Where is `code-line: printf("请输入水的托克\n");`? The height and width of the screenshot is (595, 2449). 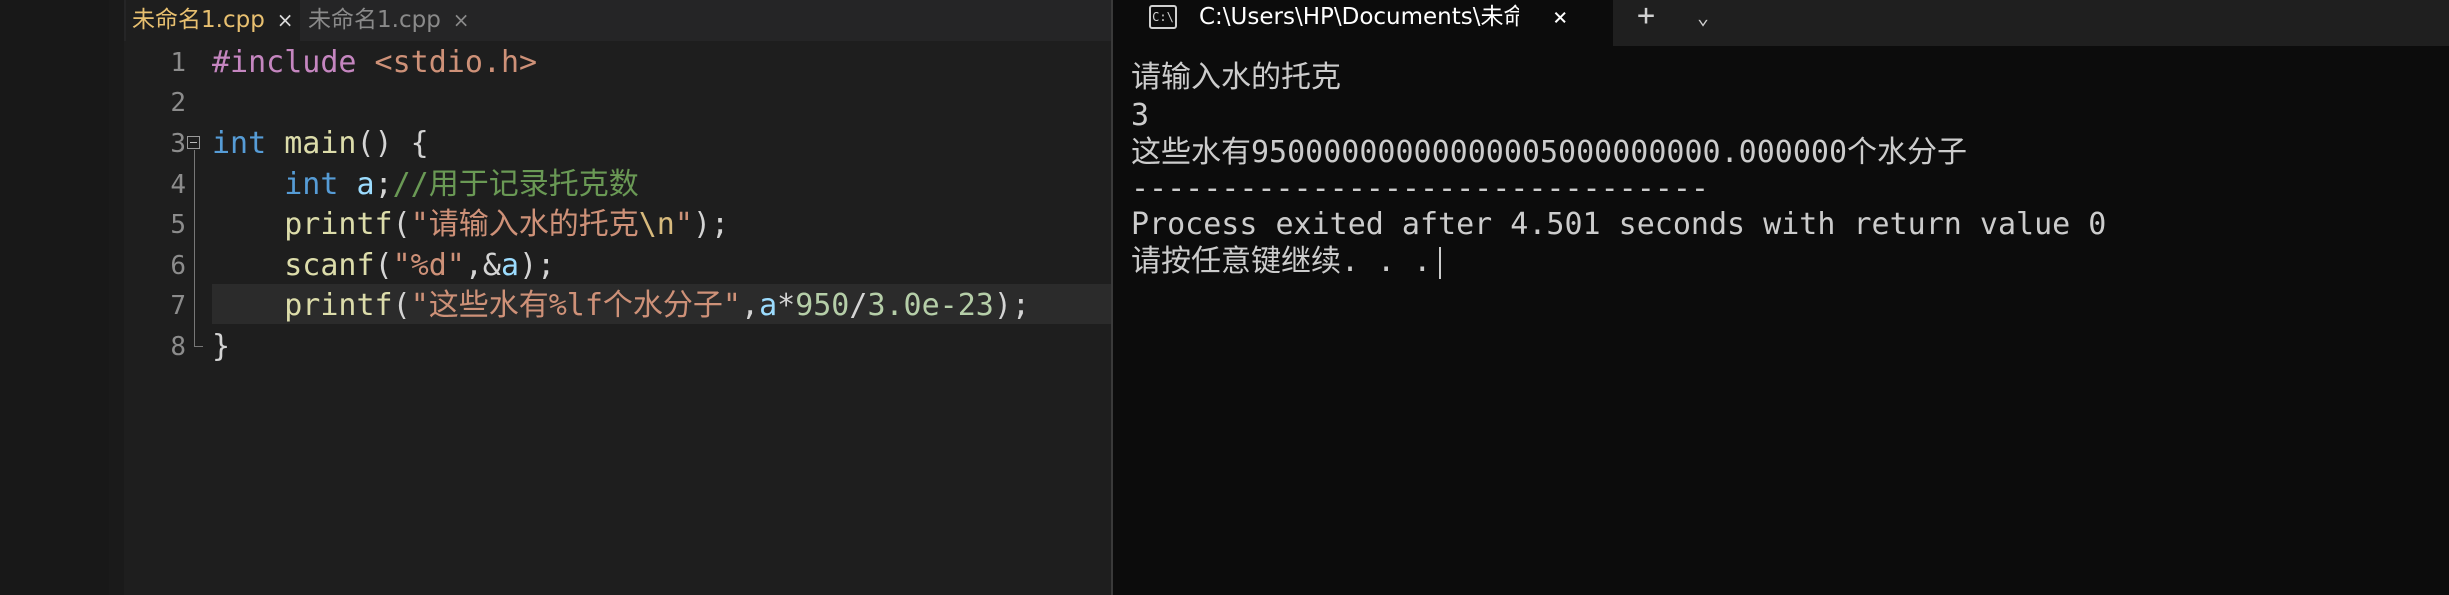 code-line: printf("请输入水的托克\n"); is located at coordinates (470, 225).